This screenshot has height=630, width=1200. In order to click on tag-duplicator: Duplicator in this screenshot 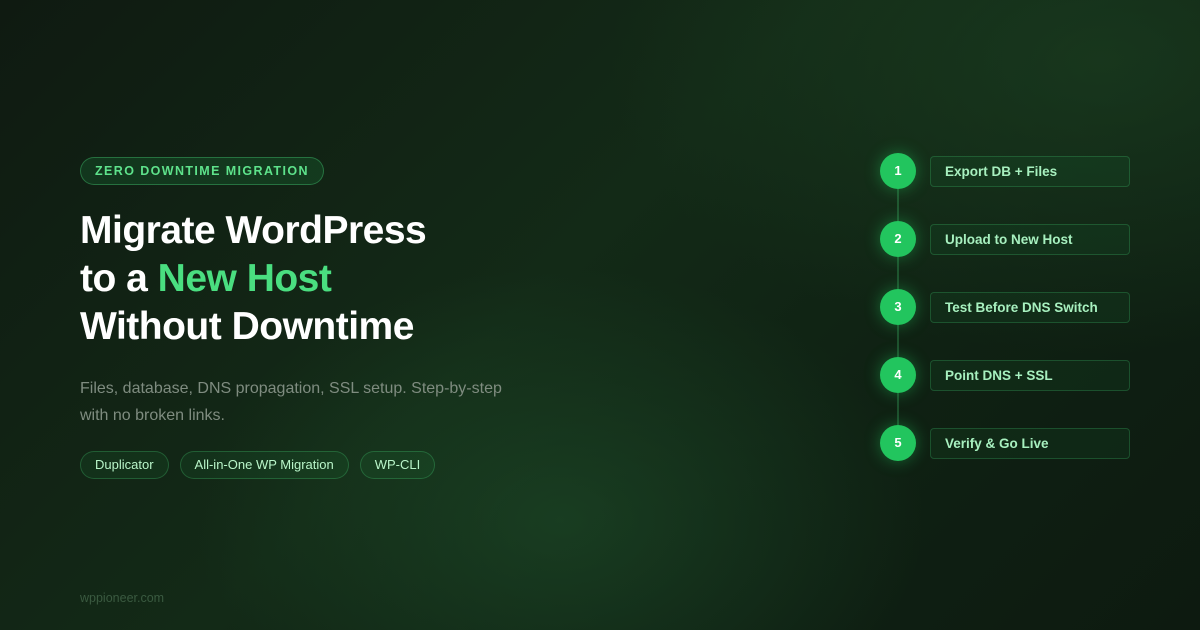, I will do `click(124, 465)`.